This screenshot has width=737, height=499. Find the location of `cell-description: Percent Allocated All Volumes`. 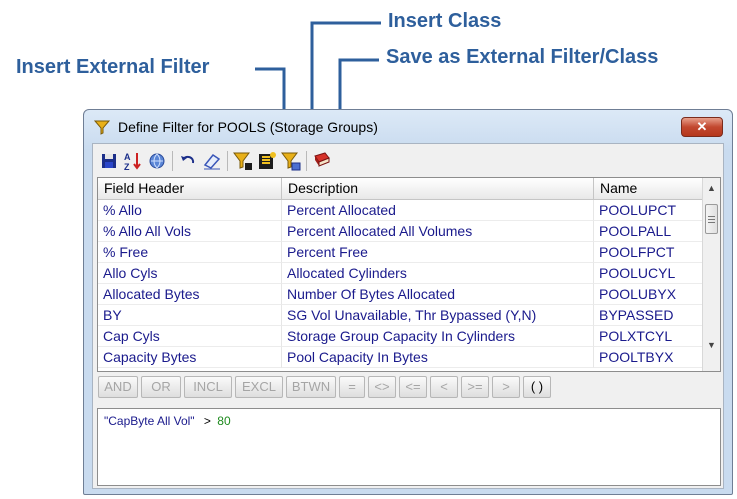

cell-description: Percent Allocated All Volumes is located at coordinates (438, 231).